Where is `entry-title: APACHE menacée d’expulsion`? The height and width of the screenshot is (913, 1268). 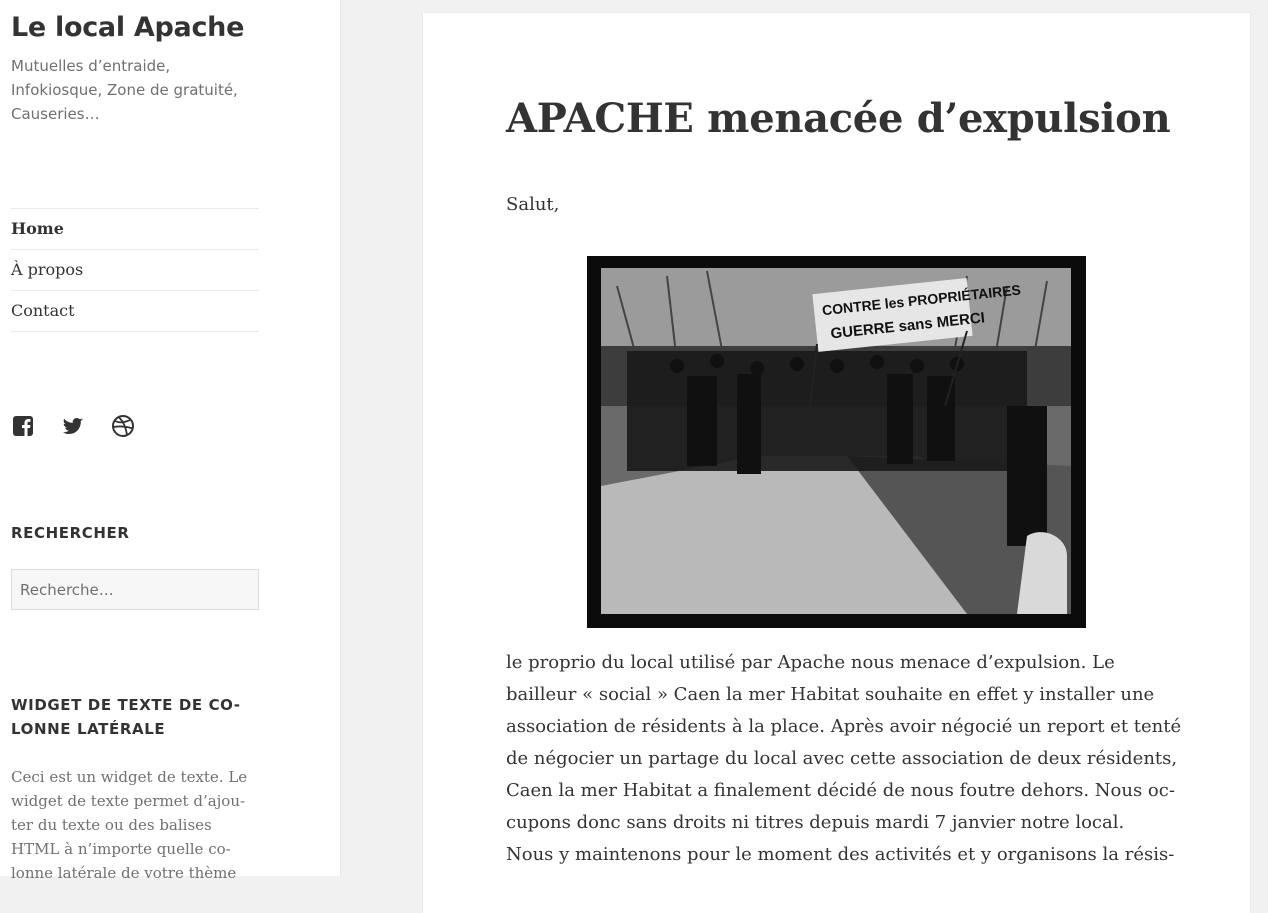 entry-title: APACHE menacée d’expulsion is located at coordinates (838, 118).